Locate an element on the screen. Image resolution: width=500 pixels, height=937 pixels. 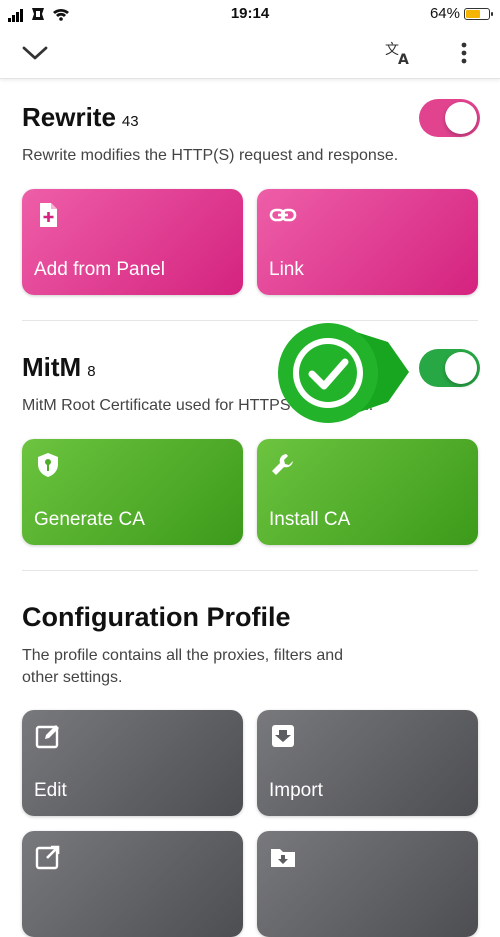
install-ca-label: Install CA is located at coordinates (310, 519).